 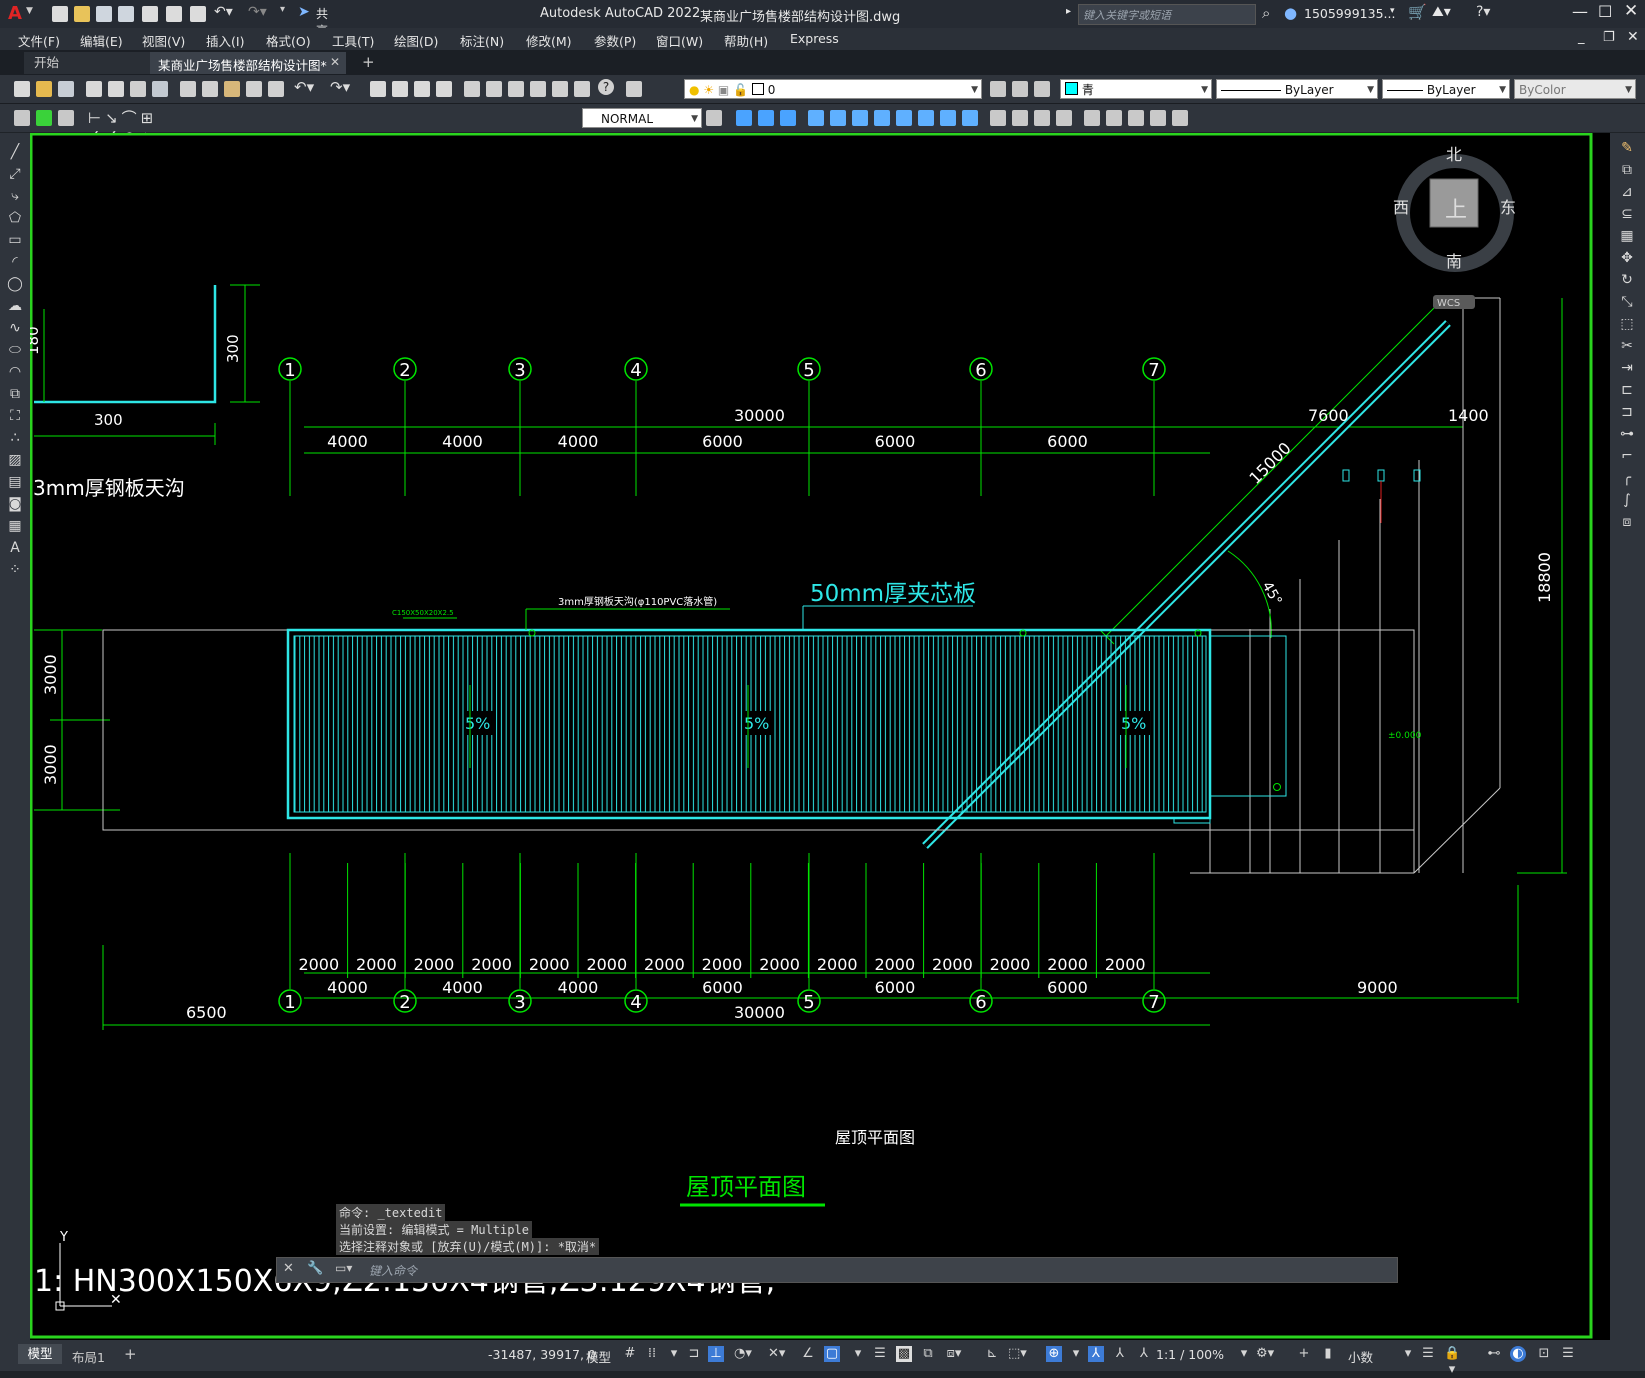 I want to click on cart-icon: 🛒, so click(x=1417, y=12).